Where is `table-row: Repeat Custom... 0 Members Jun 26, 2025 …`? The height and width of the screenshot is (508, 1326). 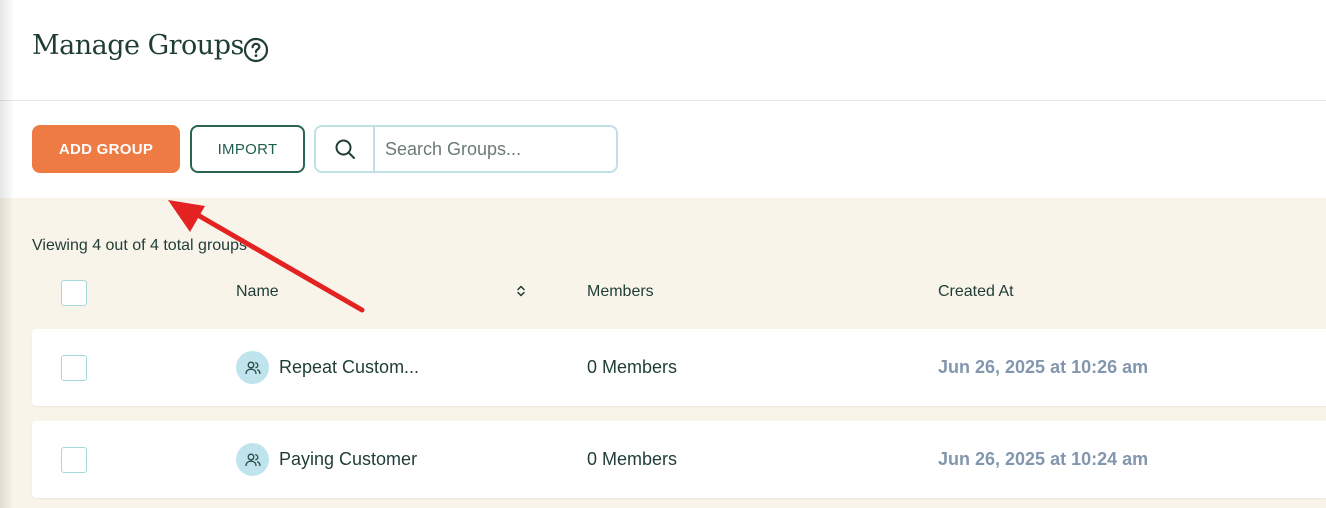
table-row: Repeat Custom... 0 Members Jun 26, 2025 … is located at coordinates (679, 367).